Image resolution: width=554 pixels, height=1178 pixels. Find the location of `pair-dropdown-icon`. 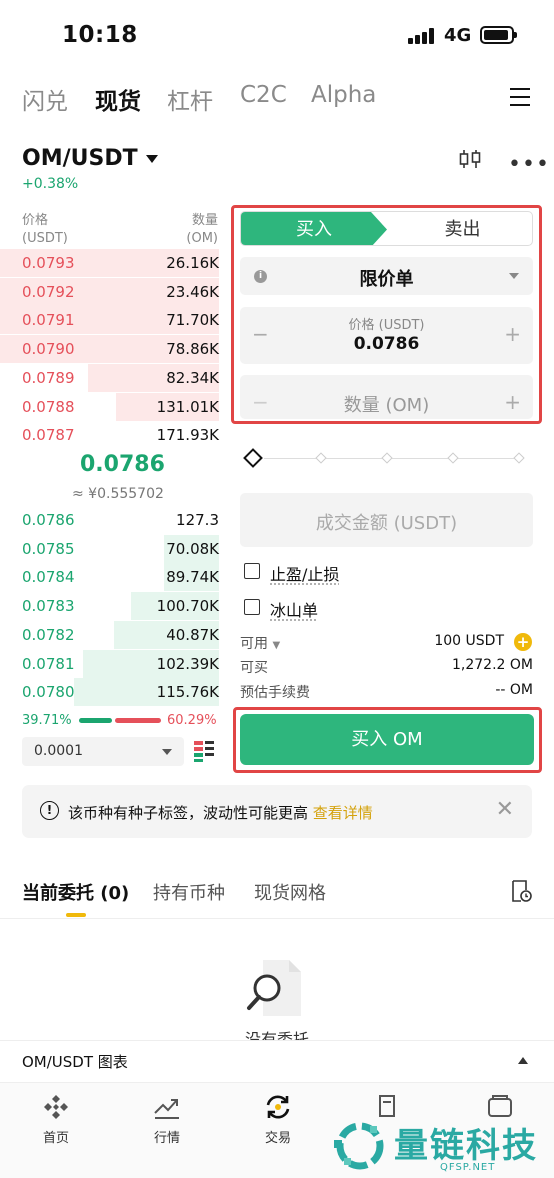

pair-dropdown-icon is located at coordinates (152, 159).